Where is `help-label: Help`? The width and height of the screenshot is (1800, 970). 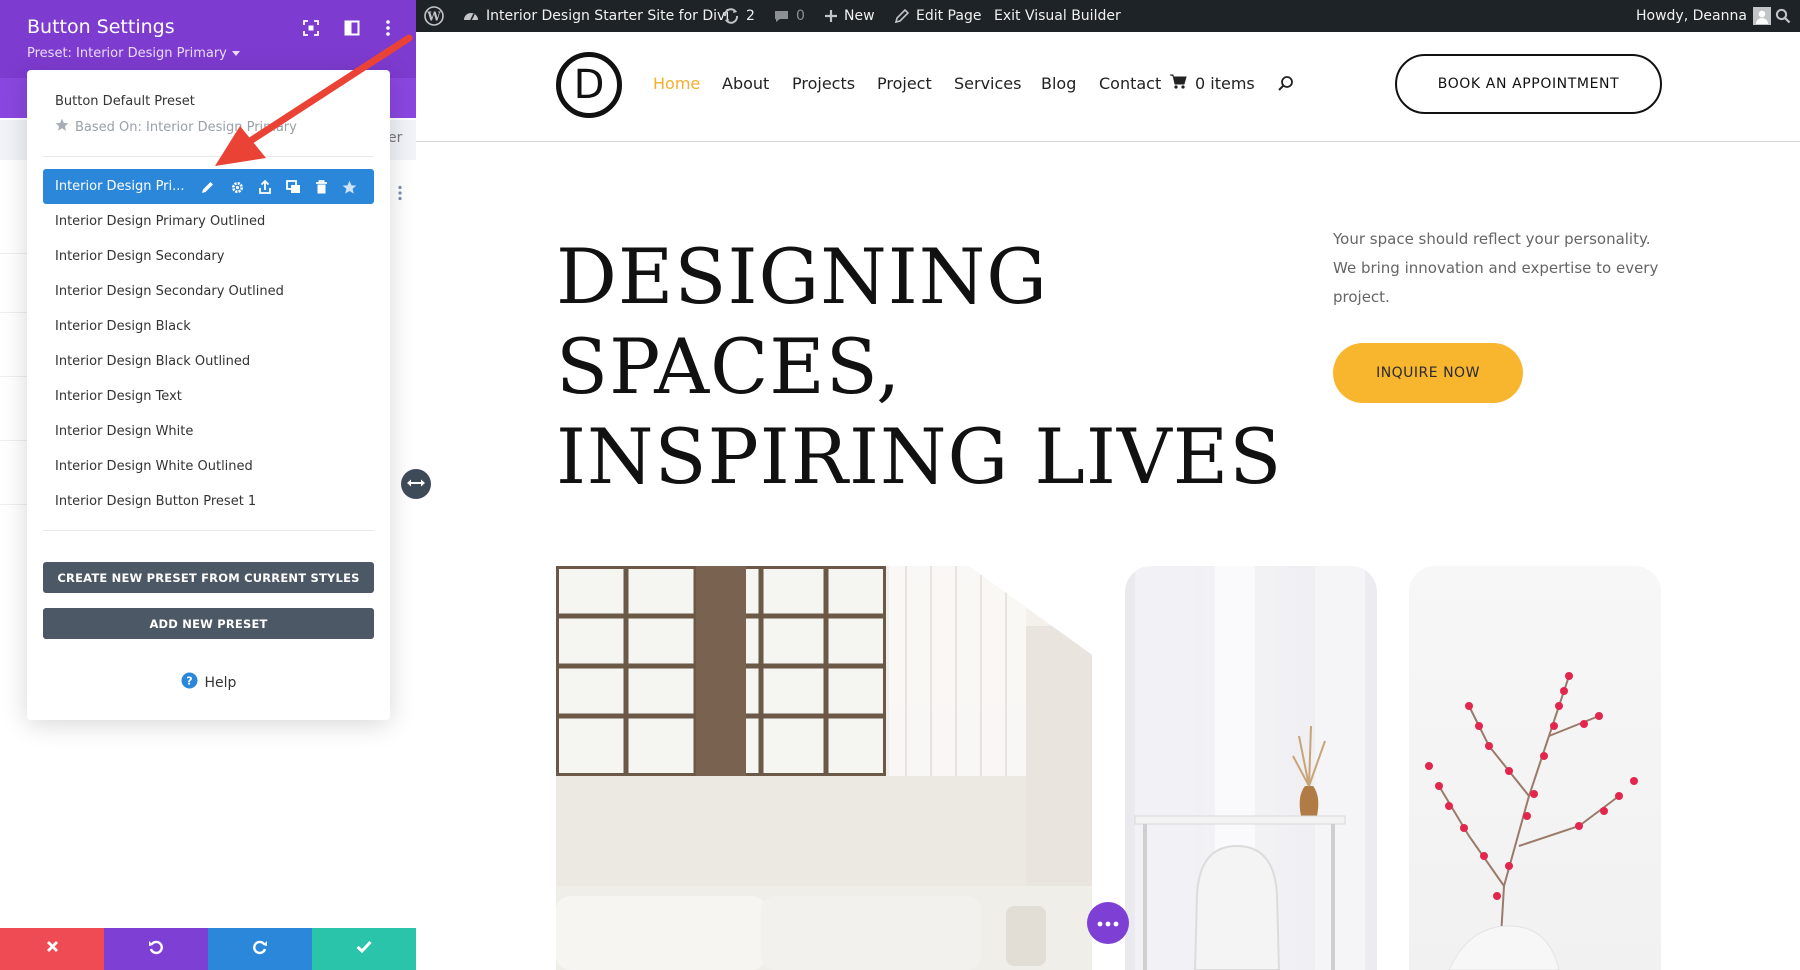
help-label: Help is located at coordinates (221, 683).